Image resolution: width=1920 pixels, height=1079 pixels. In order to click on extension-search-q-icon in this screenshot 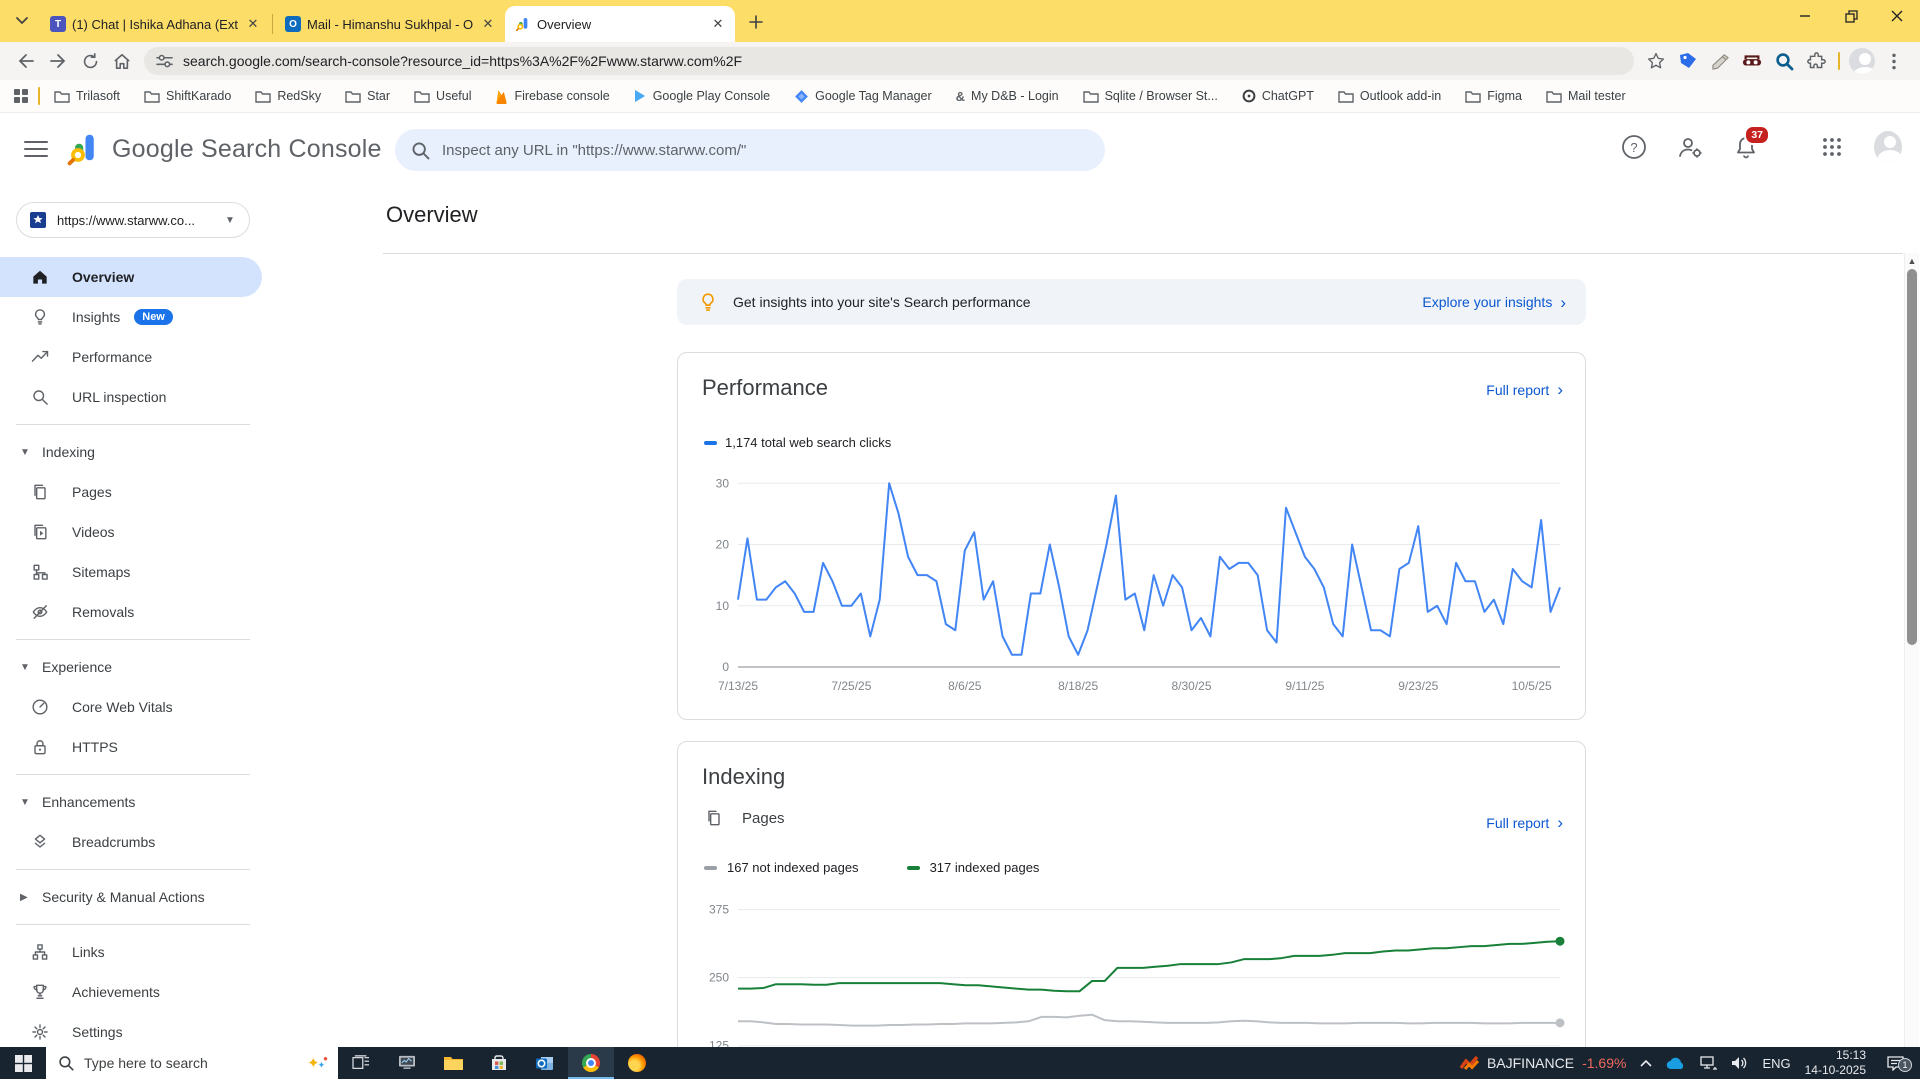, I will do `click(1784, 61)`.